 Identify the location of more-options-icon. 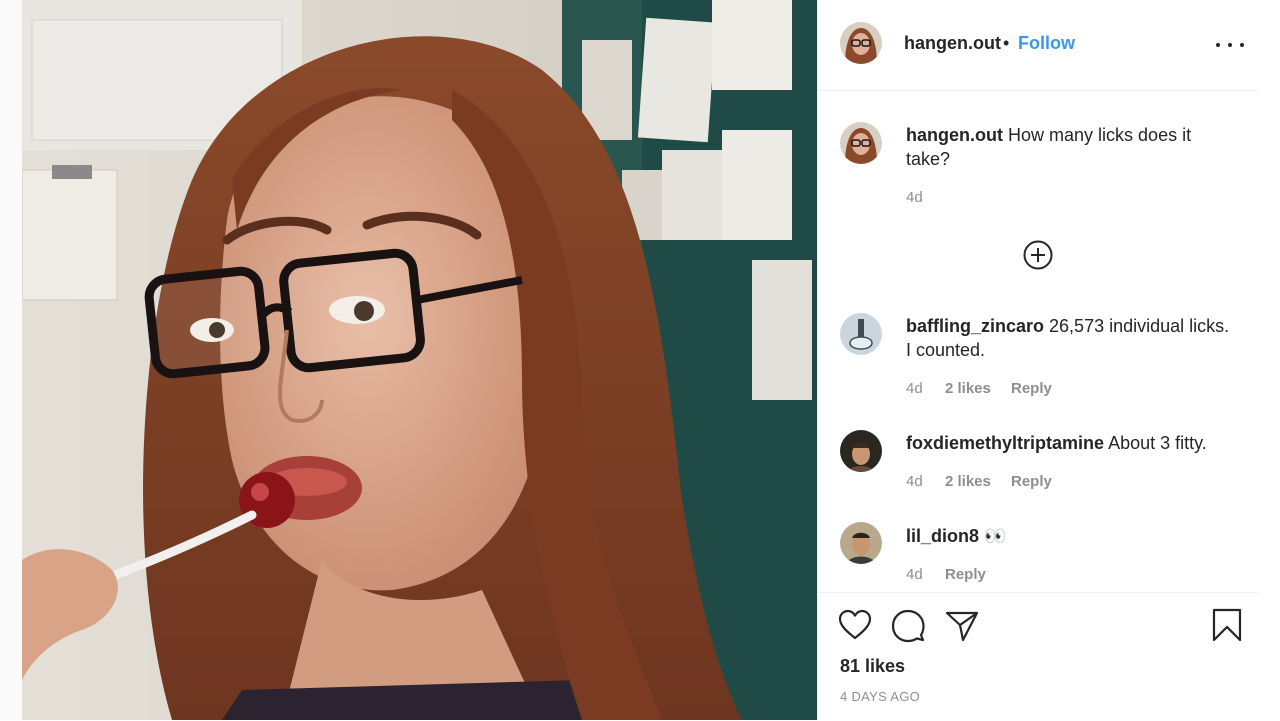
(1230, 45).